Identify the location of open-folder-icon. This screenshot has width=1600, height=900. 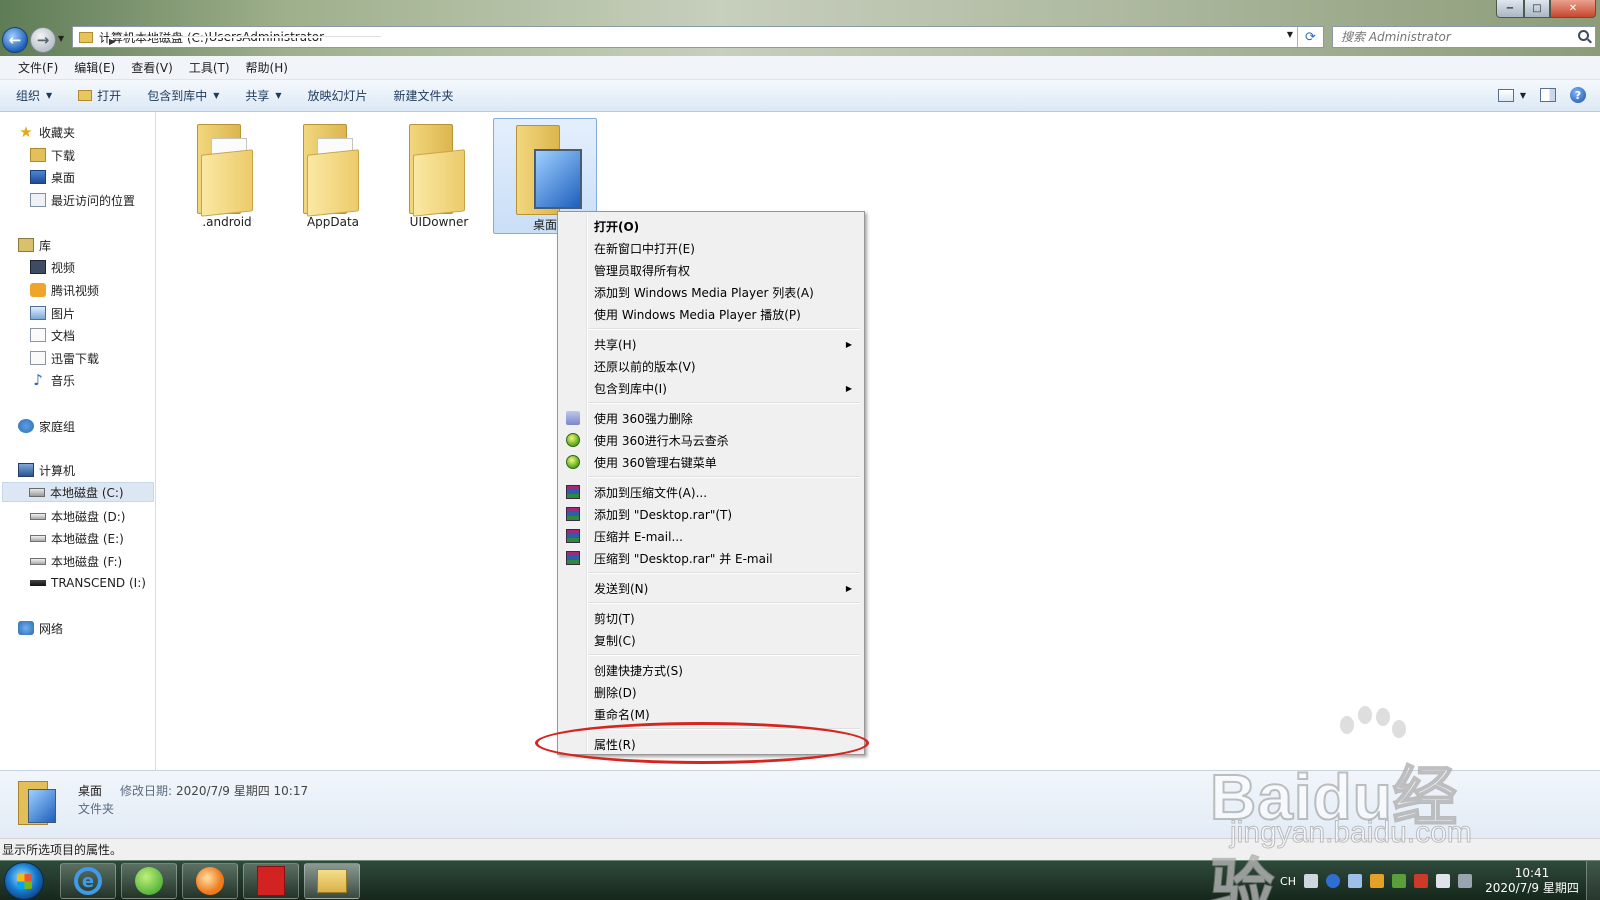
(85, 95).